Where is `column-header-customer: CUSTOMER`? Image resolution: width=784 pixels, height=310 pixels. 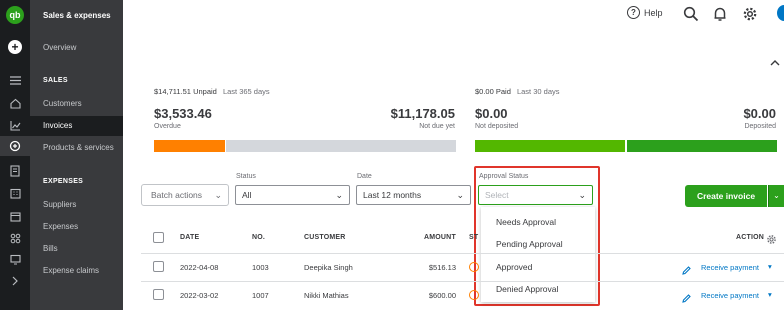 column-header-customer: CUSTOMER is located at coordinates (325, 237).